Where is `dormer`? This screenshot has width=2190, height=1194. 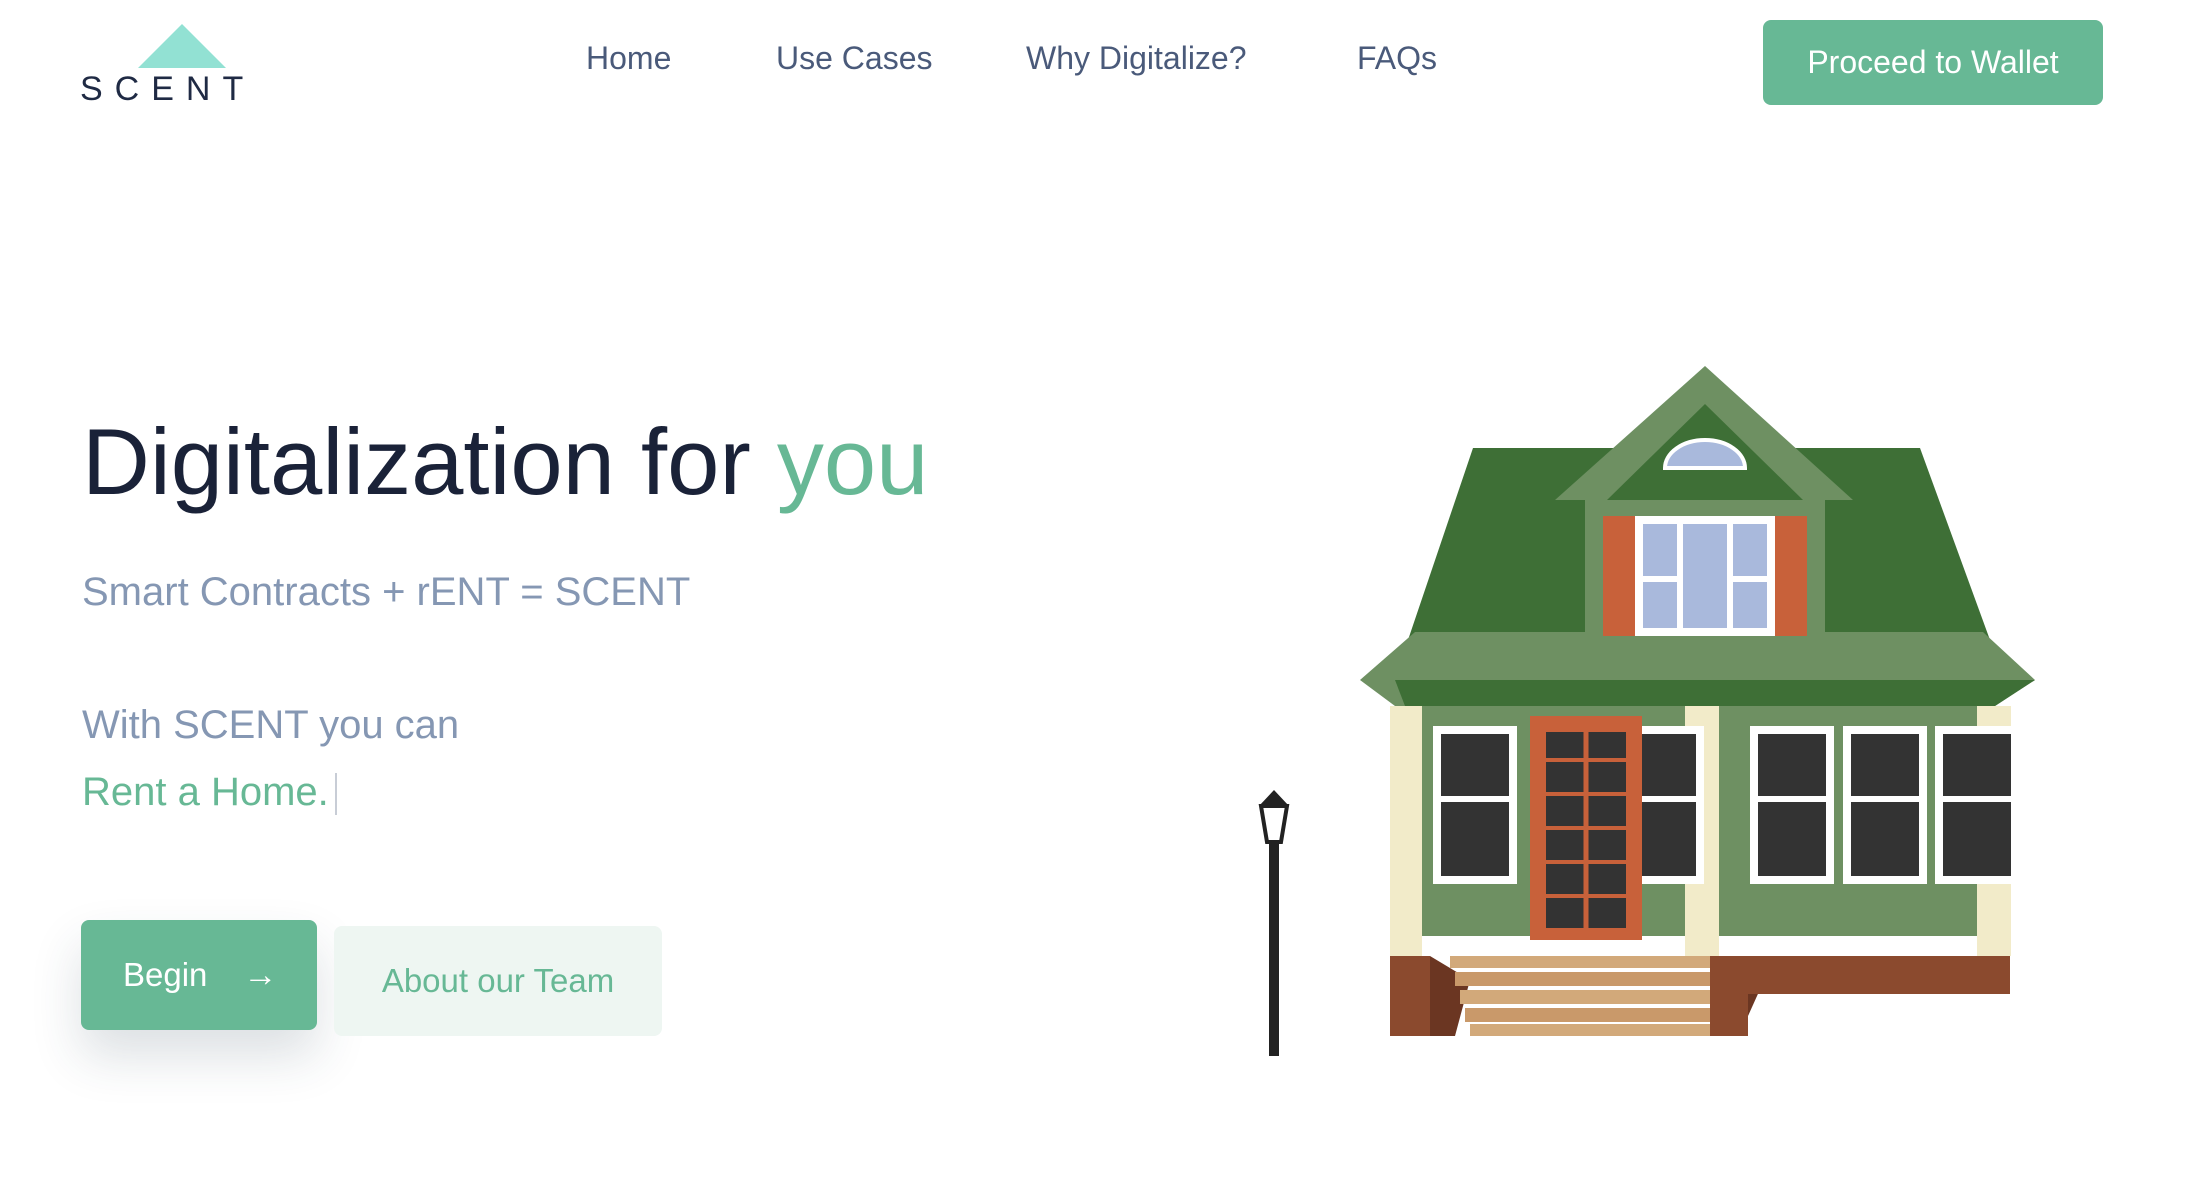
dormer is located at coordinates (1704, 501).